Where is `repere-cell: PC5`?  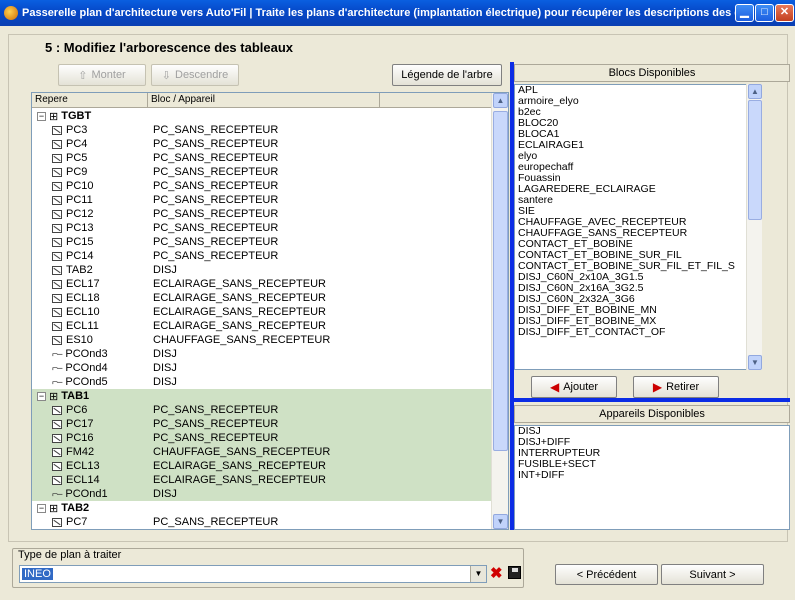 repere-cell: PC5 is located at coordinates (90, 158).